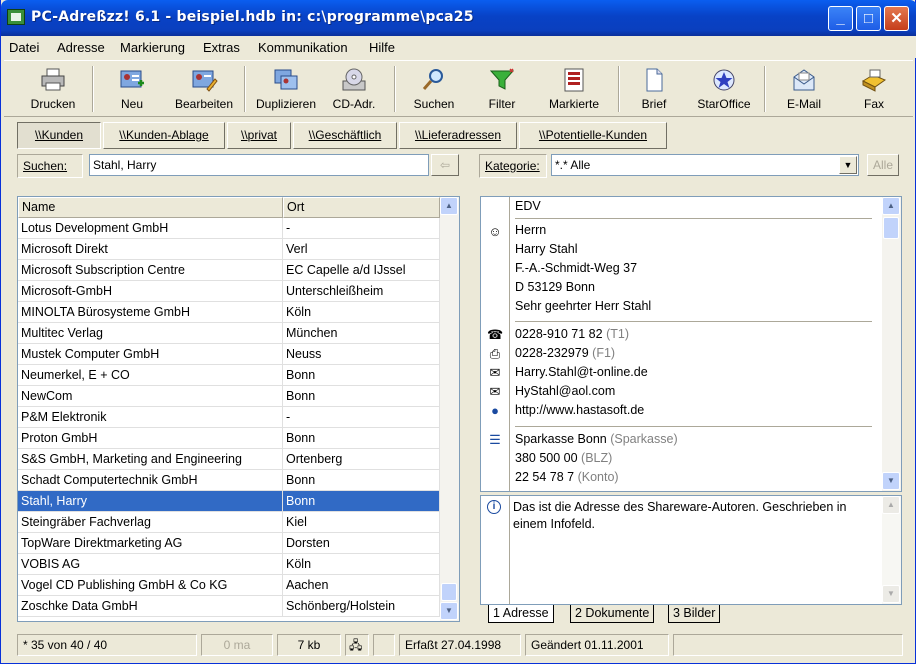 This screenshot has width=916, height=664. What do you see at coordinates (204, 104) in the screenshot?
I see `edit-label: Bearbeiten` at bounding box center [204, 104].